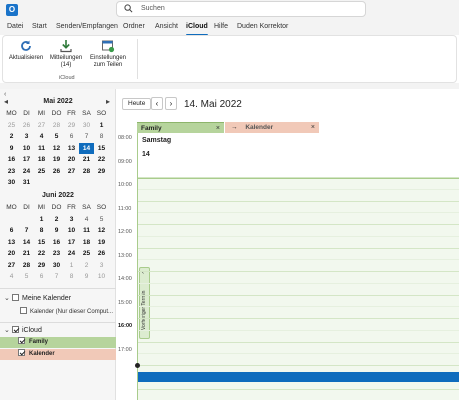  Describe the element at coordinates (21, 352) in the screenshot. I see `kalender-checkbox` at that location.